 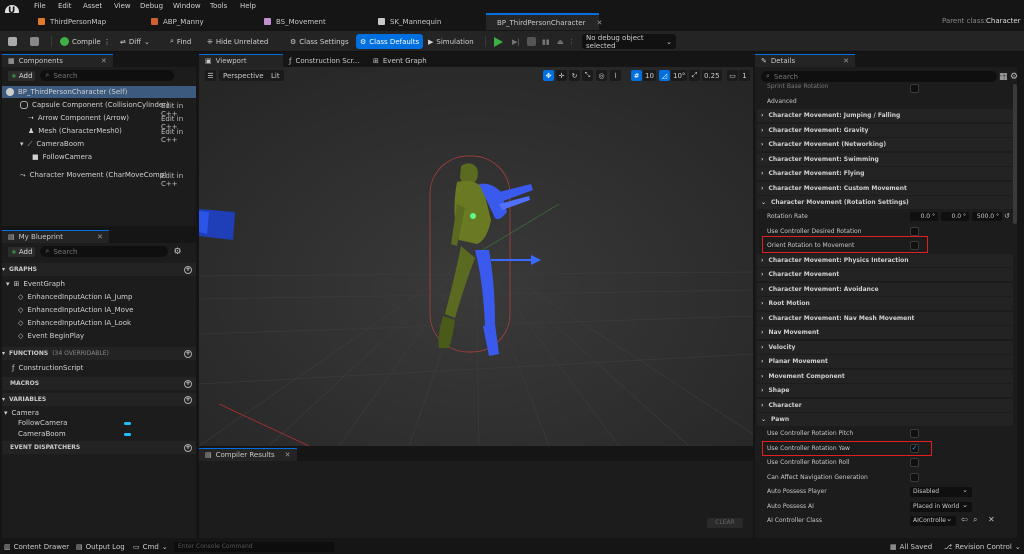 I want to click on event-dispatchers-section-header: EVENT DISPATCHERS +, so click(x=99, y=447).